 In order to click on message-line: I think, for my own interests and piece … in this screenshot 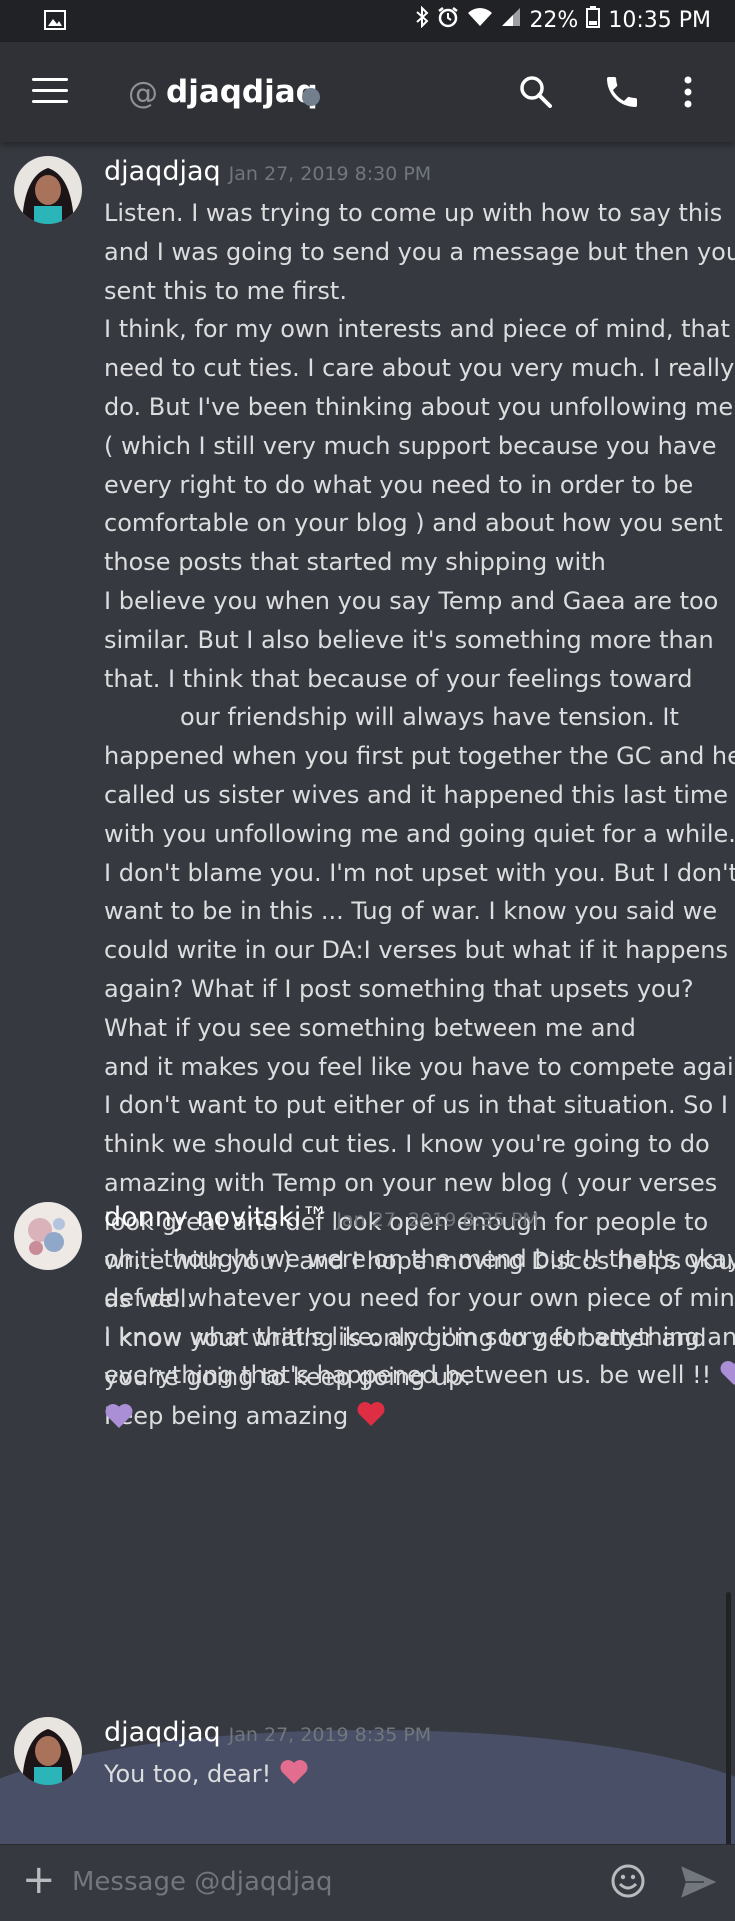, I will do `click(419, 329)`.